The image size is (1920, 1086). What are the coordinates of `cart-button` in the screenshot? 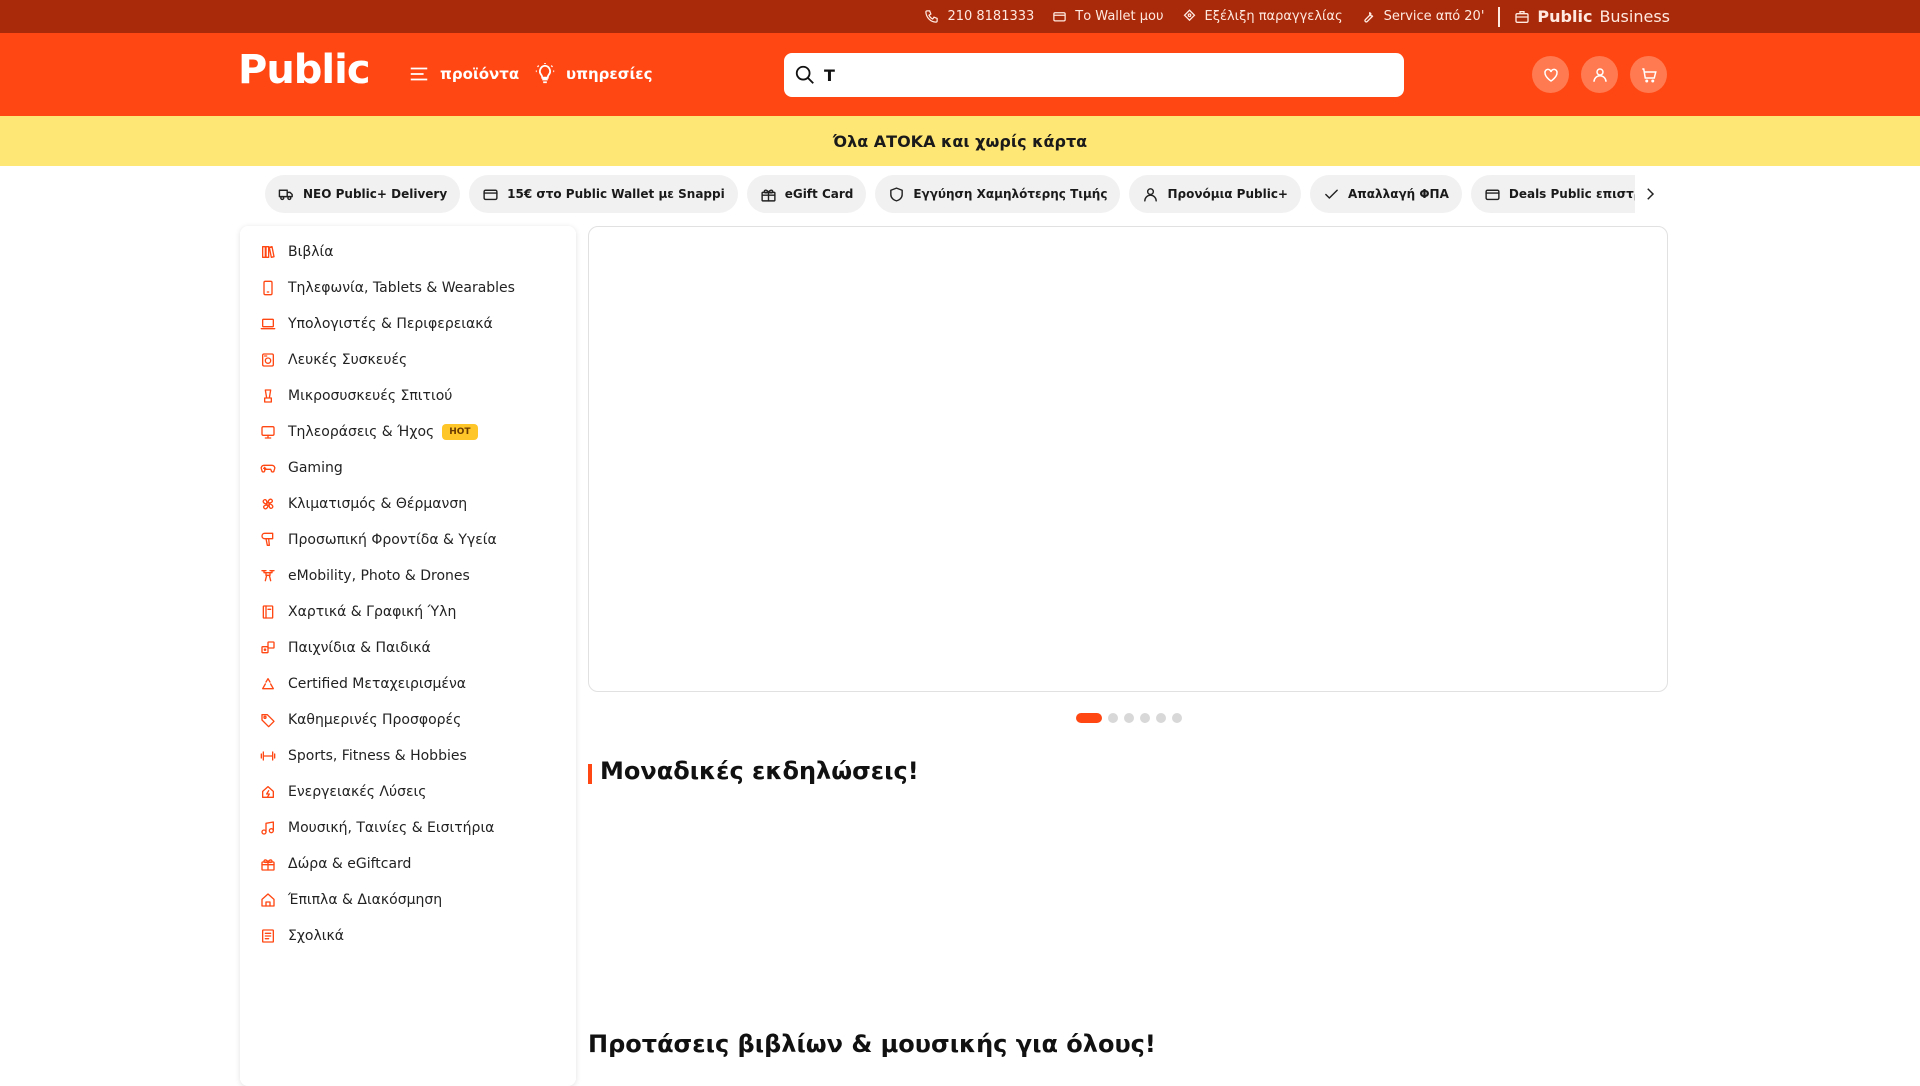 It's located at (1648, 74).